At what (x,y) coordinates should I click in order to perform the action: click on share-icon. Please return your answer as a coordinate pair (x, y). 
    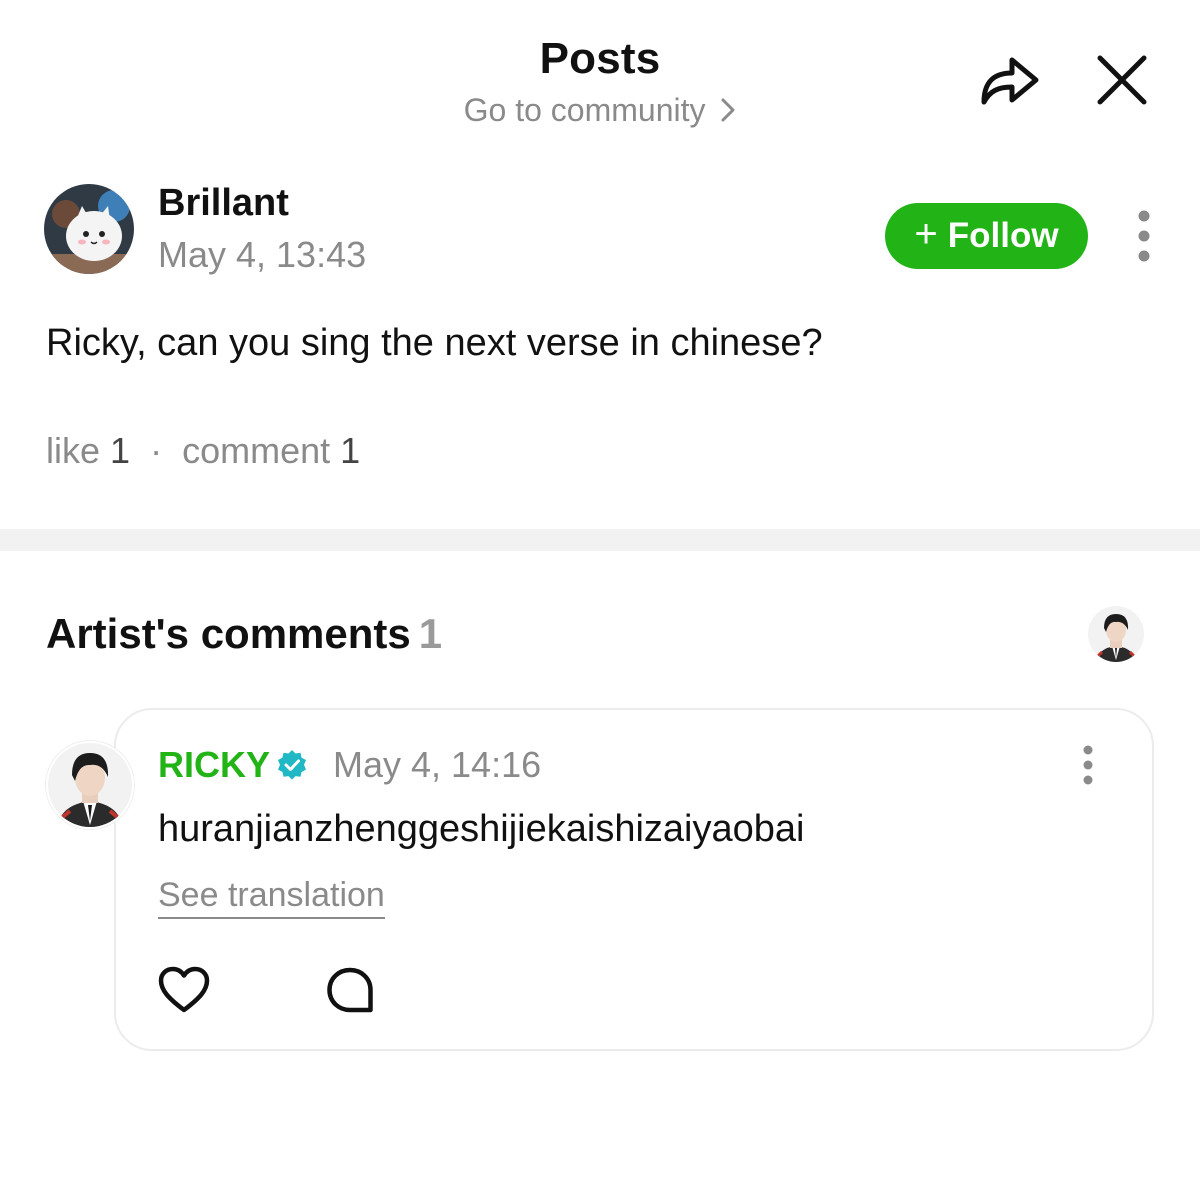
    Looking at the image, I should click on (1010, 81).